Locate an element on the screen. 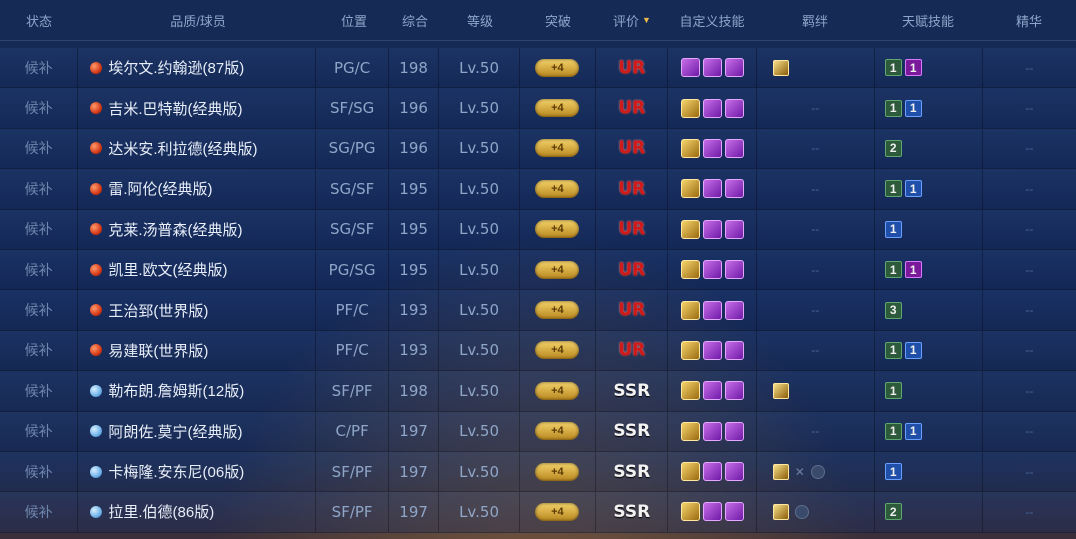 Image resolution: width=1076 pixels, height=539 pixels. header-overall: 综合 is located at coordinates (415, 20).